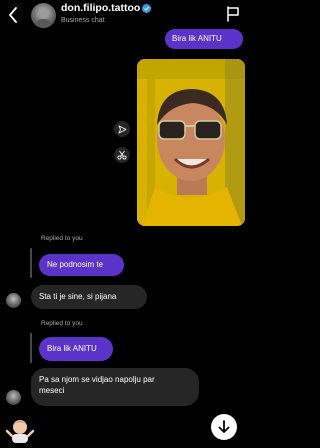 Image resolution: width=320 pixels, height=448 pixels. I want to click on scissors-icon, so click(122, 155).